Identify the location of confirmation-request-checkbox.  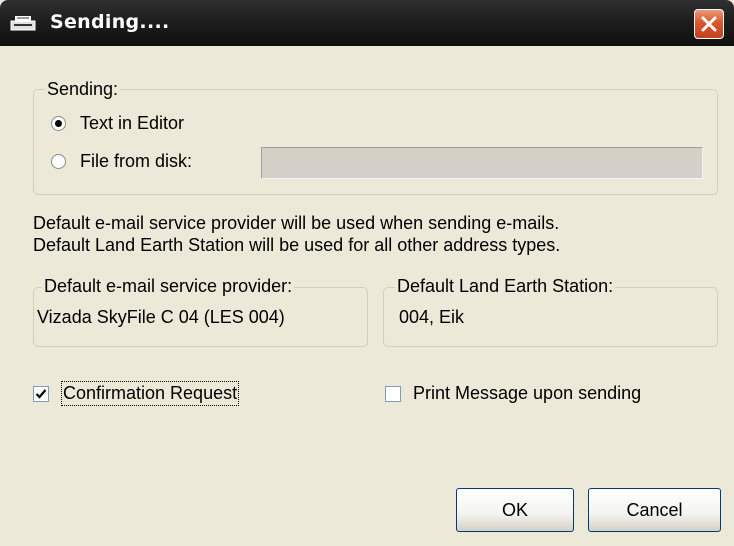
(41, 394).